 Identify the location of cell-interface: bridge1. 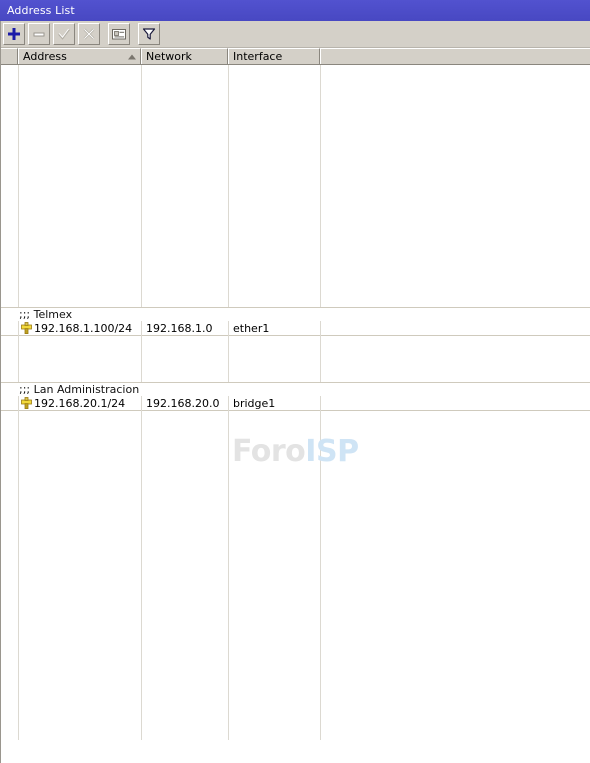
(275, 403).